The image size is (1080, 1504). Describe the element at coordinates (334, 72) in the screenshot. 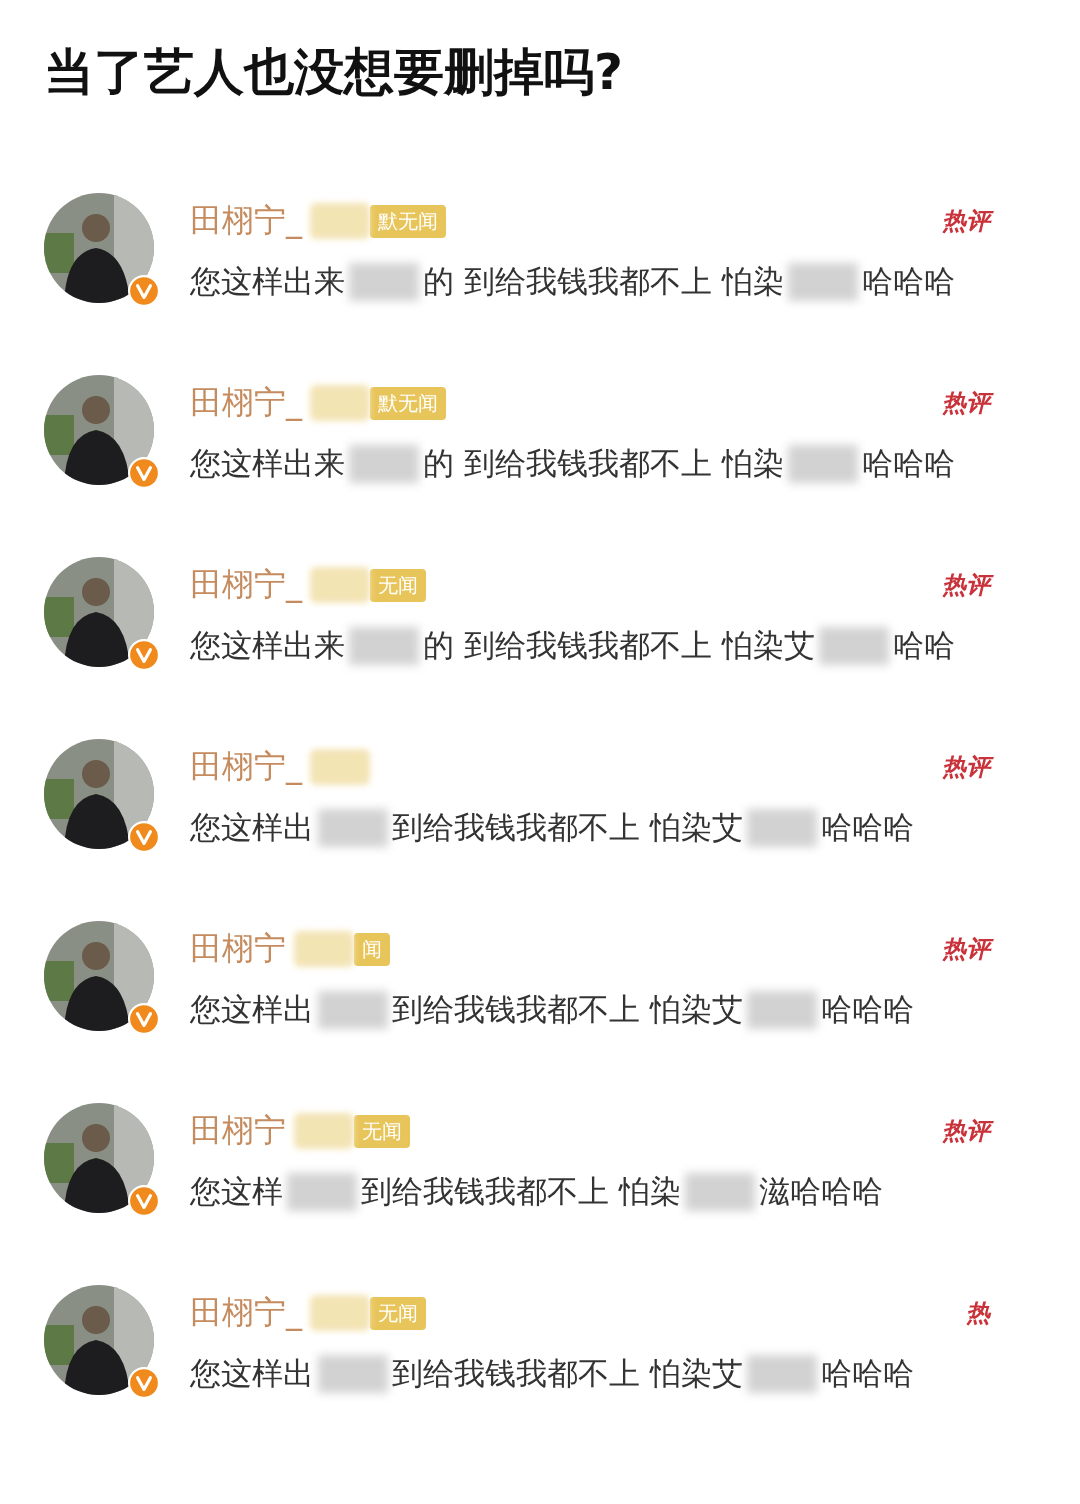

I see `post-title: 当了艺人也没想要删掉吗?` at that location.